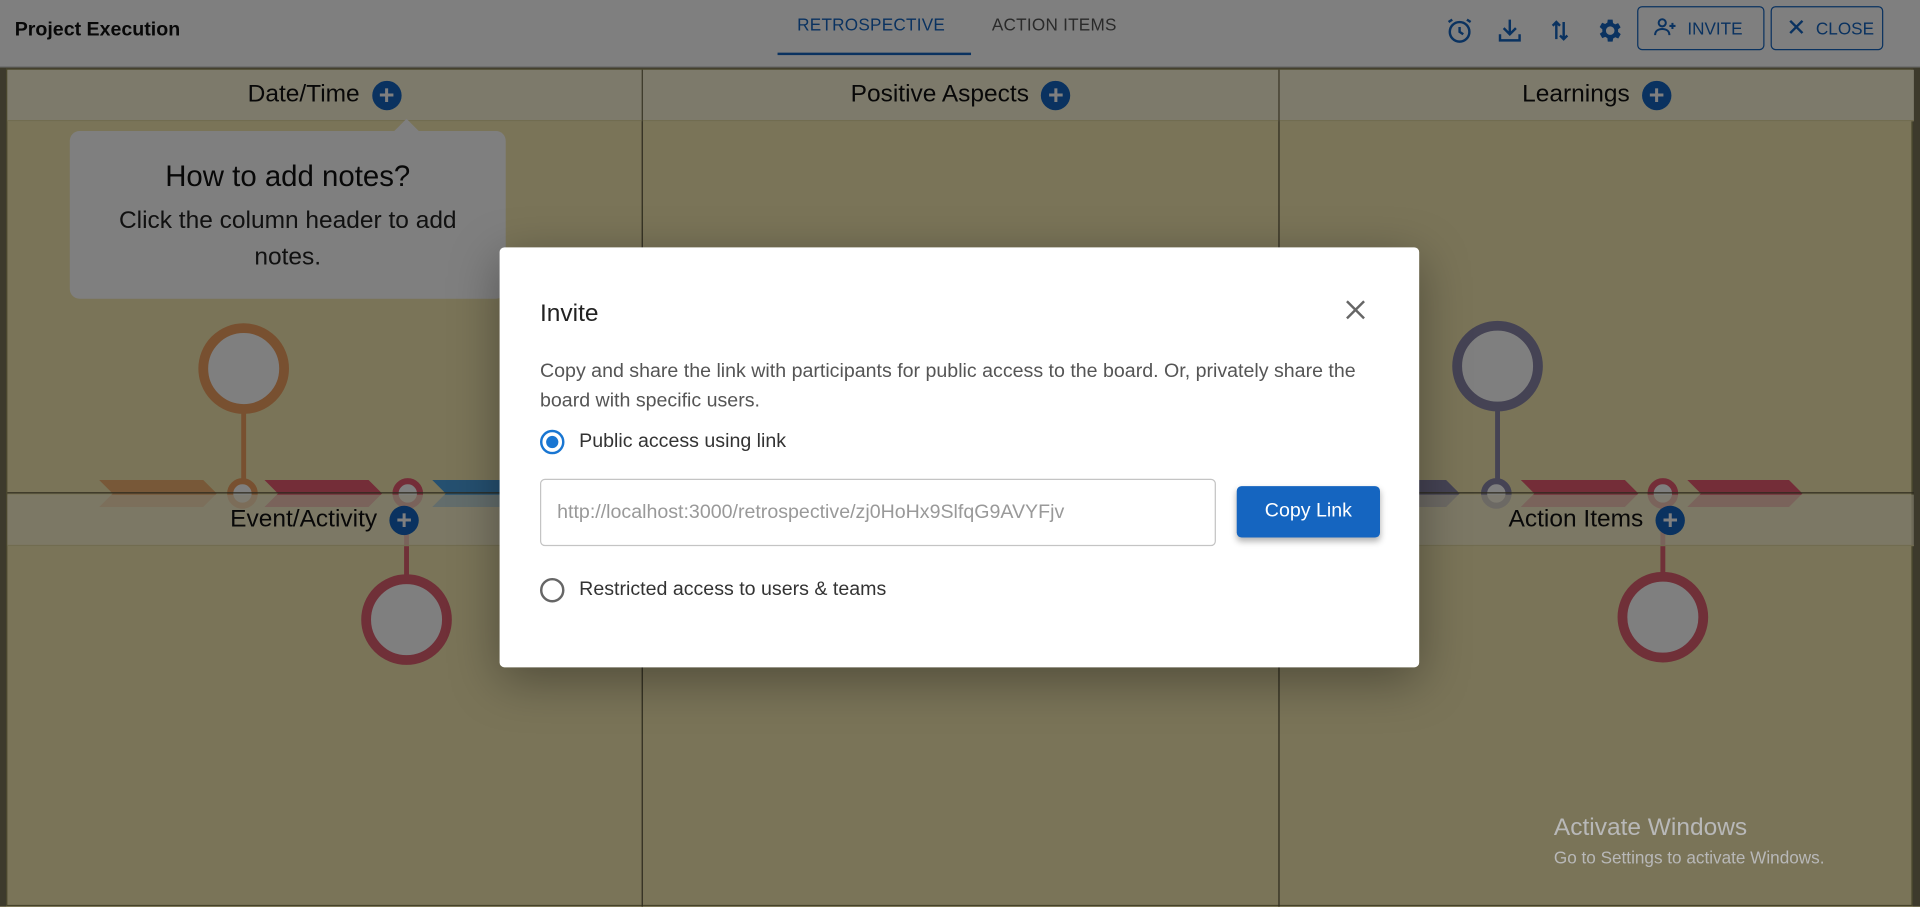 The width and height of the screenshot is (1920, 907). What do you see at coordinates (552, 590) in the screenshot?
I see `radio-unchecked-icon` at bounding box center [552, 590].